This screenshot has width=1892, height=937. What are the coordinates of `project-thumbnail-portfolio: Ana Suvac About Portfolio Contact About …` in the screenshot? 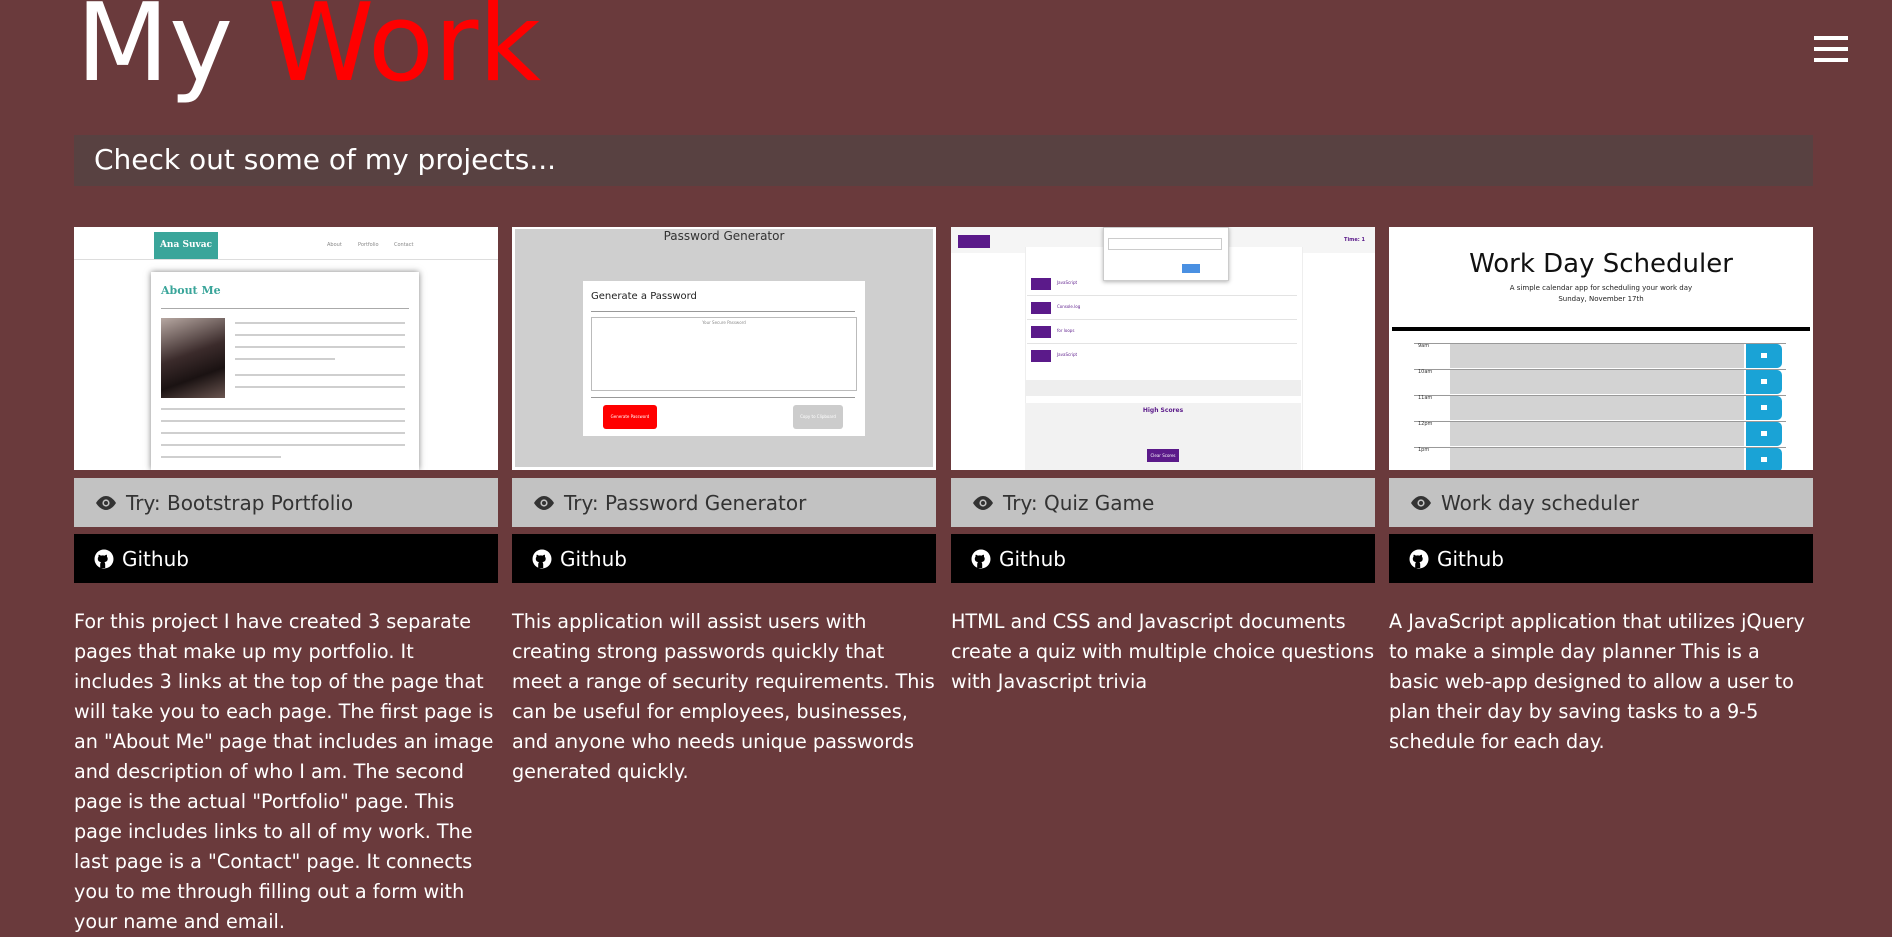 It's located at (286, 348).